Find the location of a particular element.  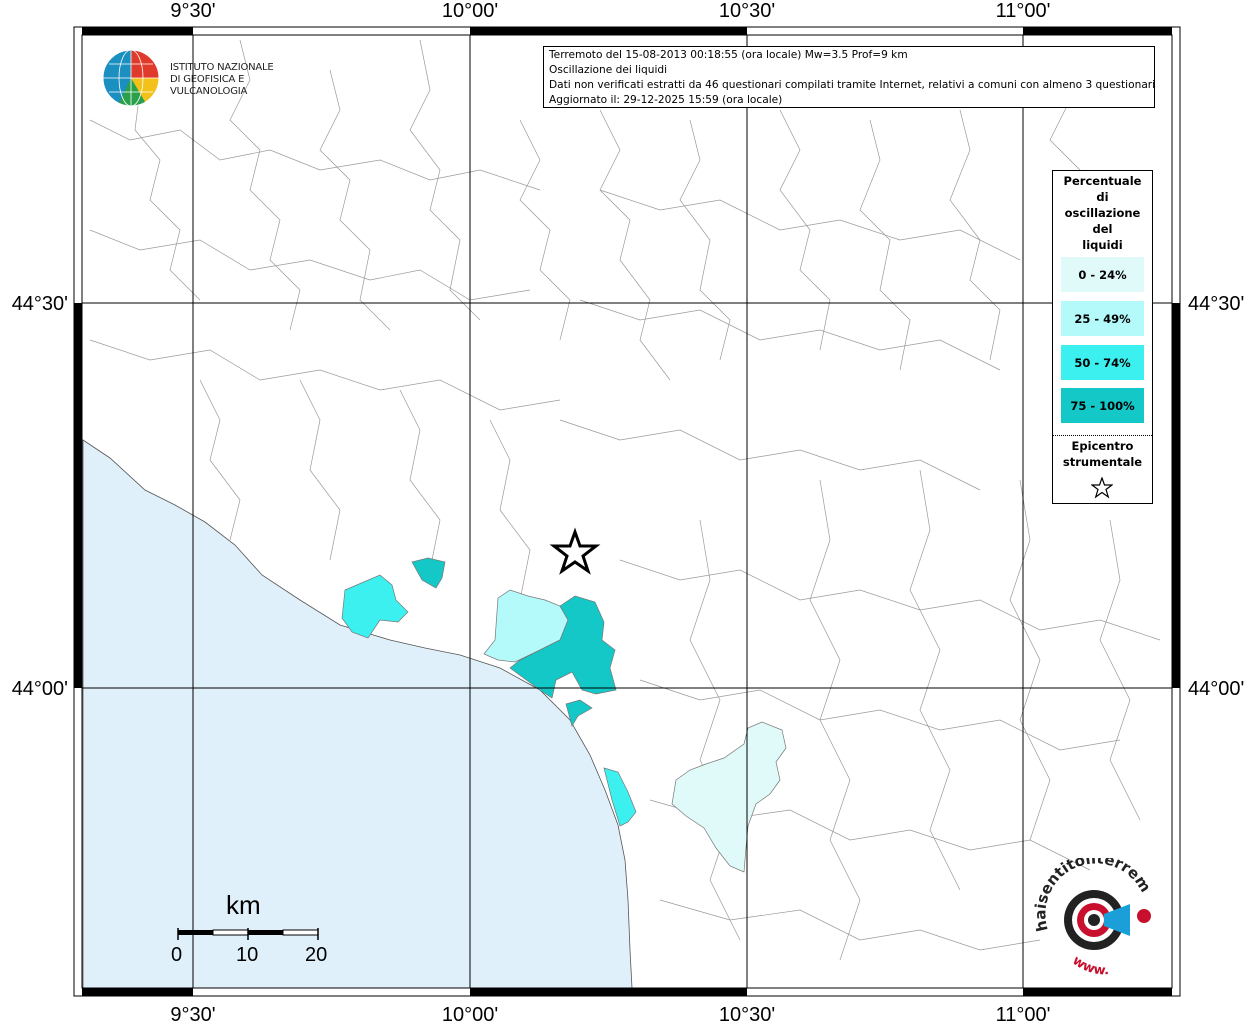

lon-tick-top-4: 11°00' is located at coordinates (1023, 11).